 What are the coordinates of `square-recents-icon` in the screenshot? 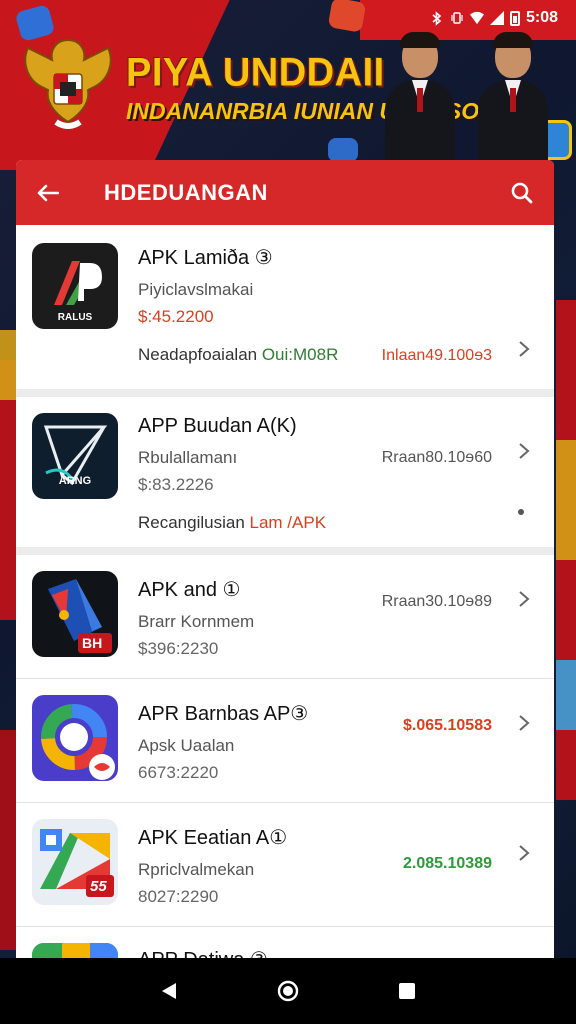 It's located at (406, 991).